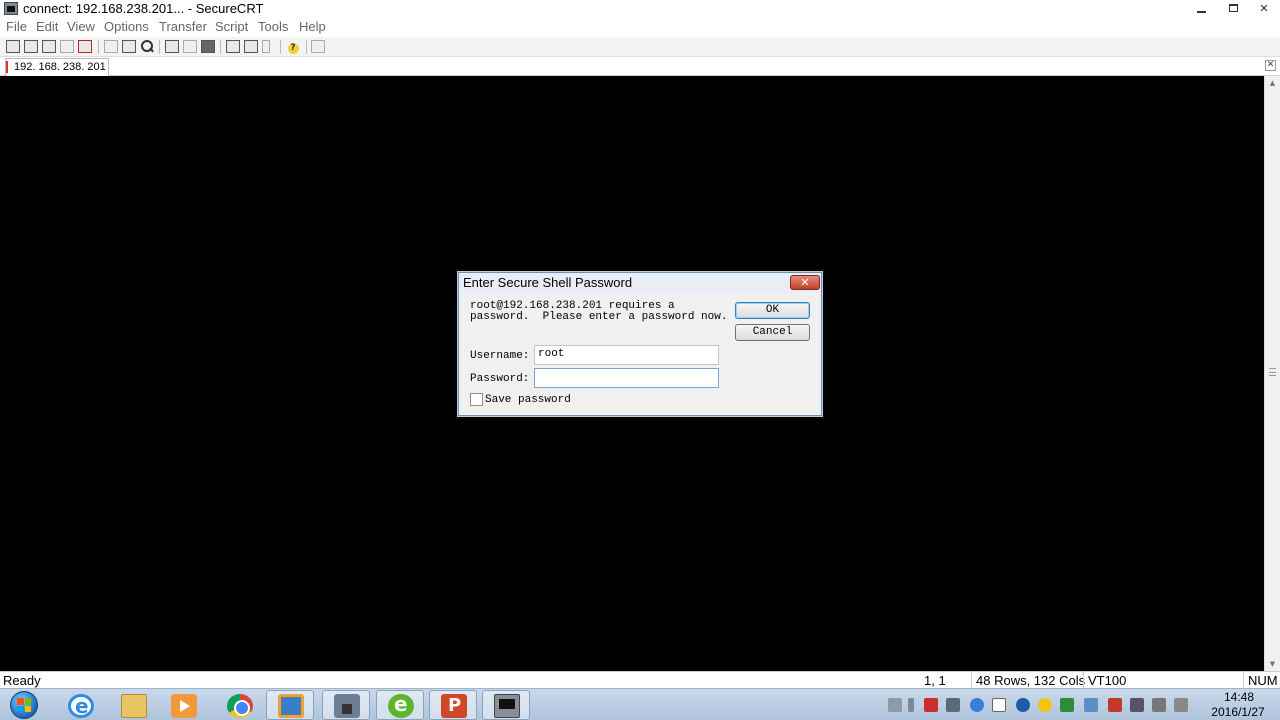 The width and height of the screenshot is (1280, 720). I want to click on action-center-flag-icon, so click(1115, 705).